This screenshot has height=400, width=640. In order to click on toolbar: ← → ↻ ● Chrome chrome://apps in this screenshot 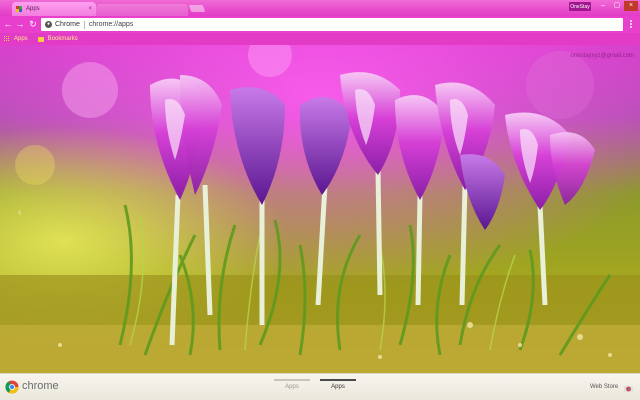, I will do `click(320, 24)`.